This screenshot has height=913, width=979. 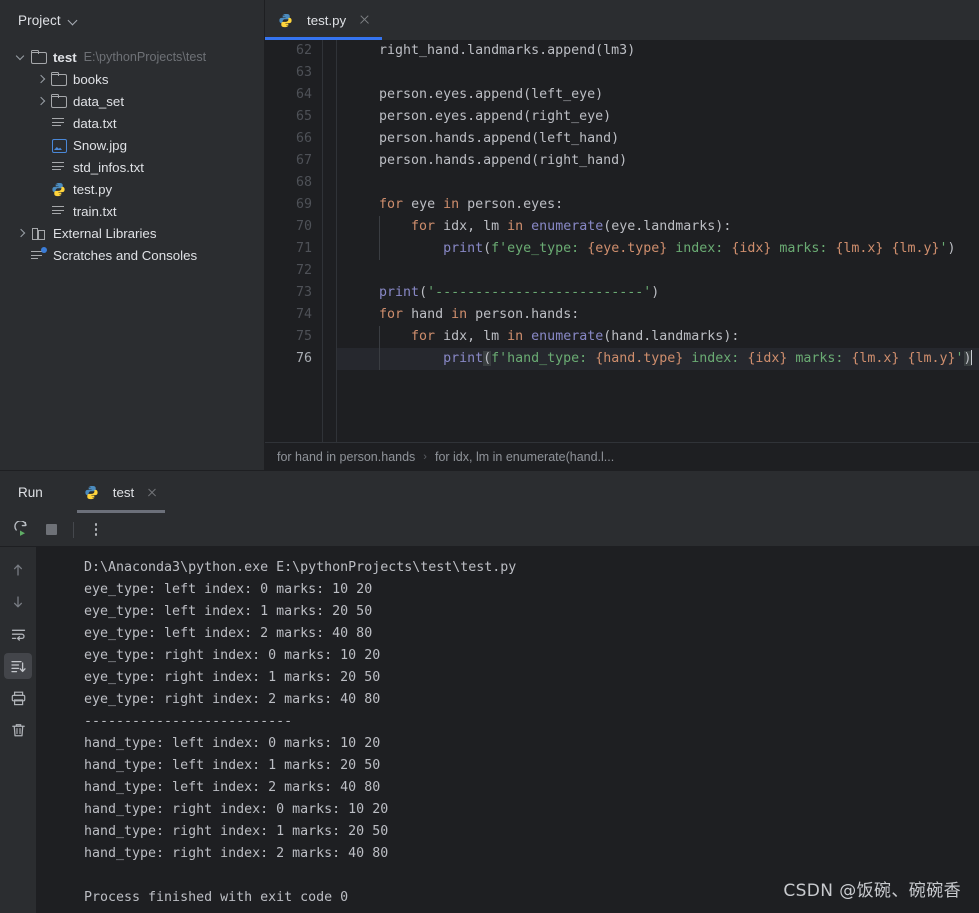 What do you see at coordinates (483, 138) in the screenshot?
I see `code-token: person.hands.append(left_hand)` at bounding box center [483, 138].